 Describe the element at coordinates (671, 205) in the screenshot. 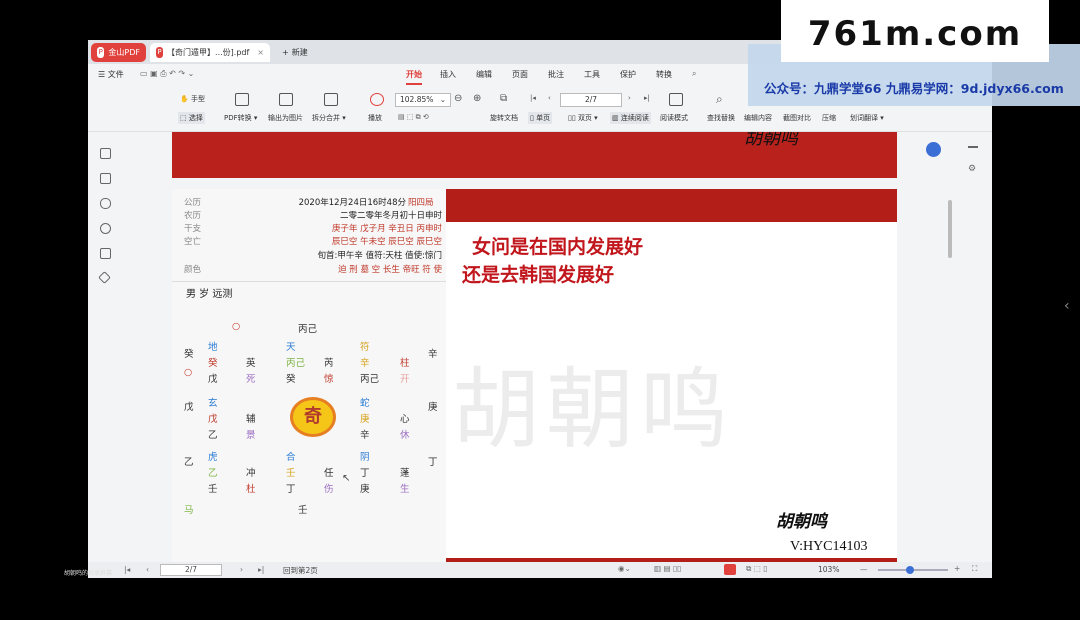

I see `page-header-band` at that location.